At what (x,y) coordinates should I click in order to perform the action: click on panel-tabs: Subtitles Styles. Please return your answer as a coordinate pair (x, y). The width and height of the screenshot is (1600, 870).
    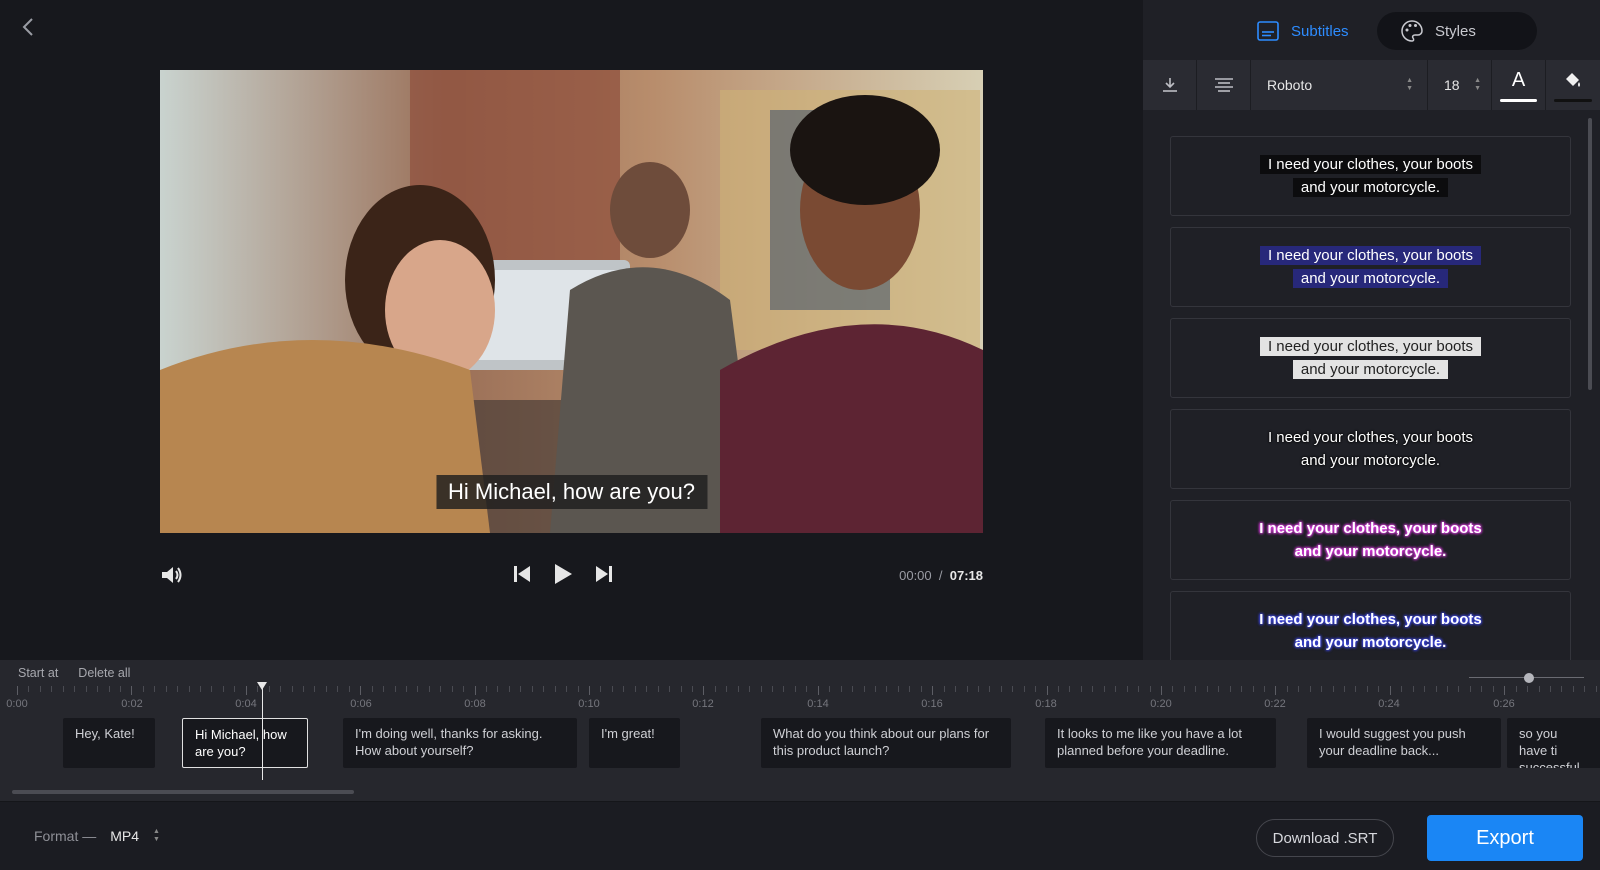
    Looking at the image, I should click on (1371, 31).